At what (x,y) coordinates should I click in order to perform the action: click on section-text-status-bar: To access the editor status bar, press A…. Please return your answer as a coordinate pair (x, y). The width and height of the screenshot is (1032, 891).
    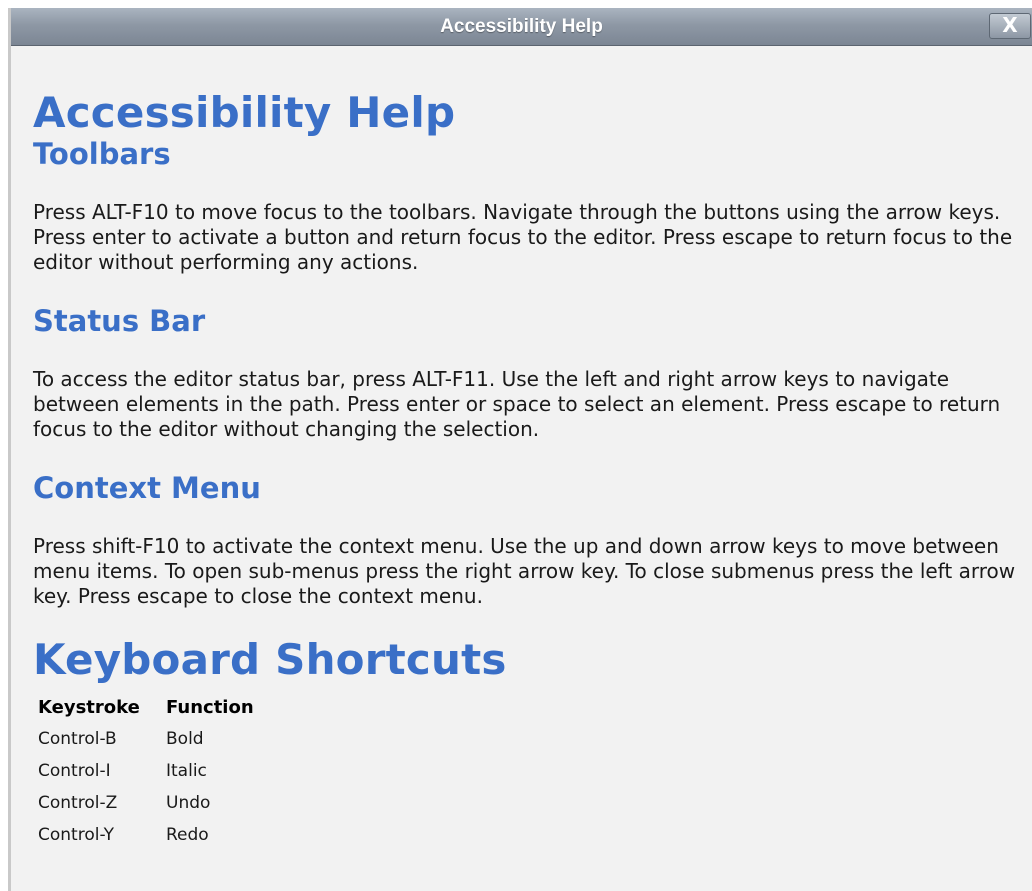
    Looking at the image, I should click on (517, 404).